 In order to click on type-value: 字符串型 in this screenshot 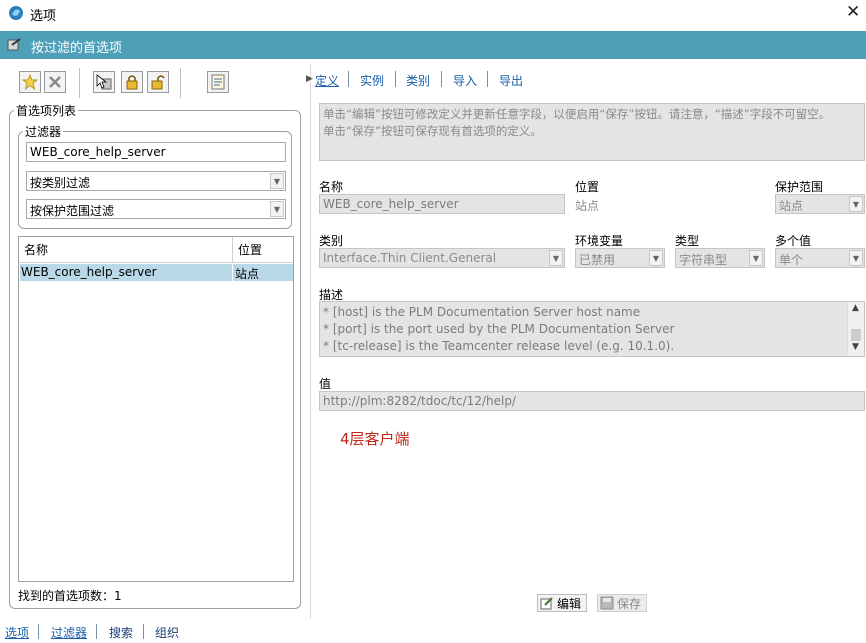, I will do `click(703, 260)`.